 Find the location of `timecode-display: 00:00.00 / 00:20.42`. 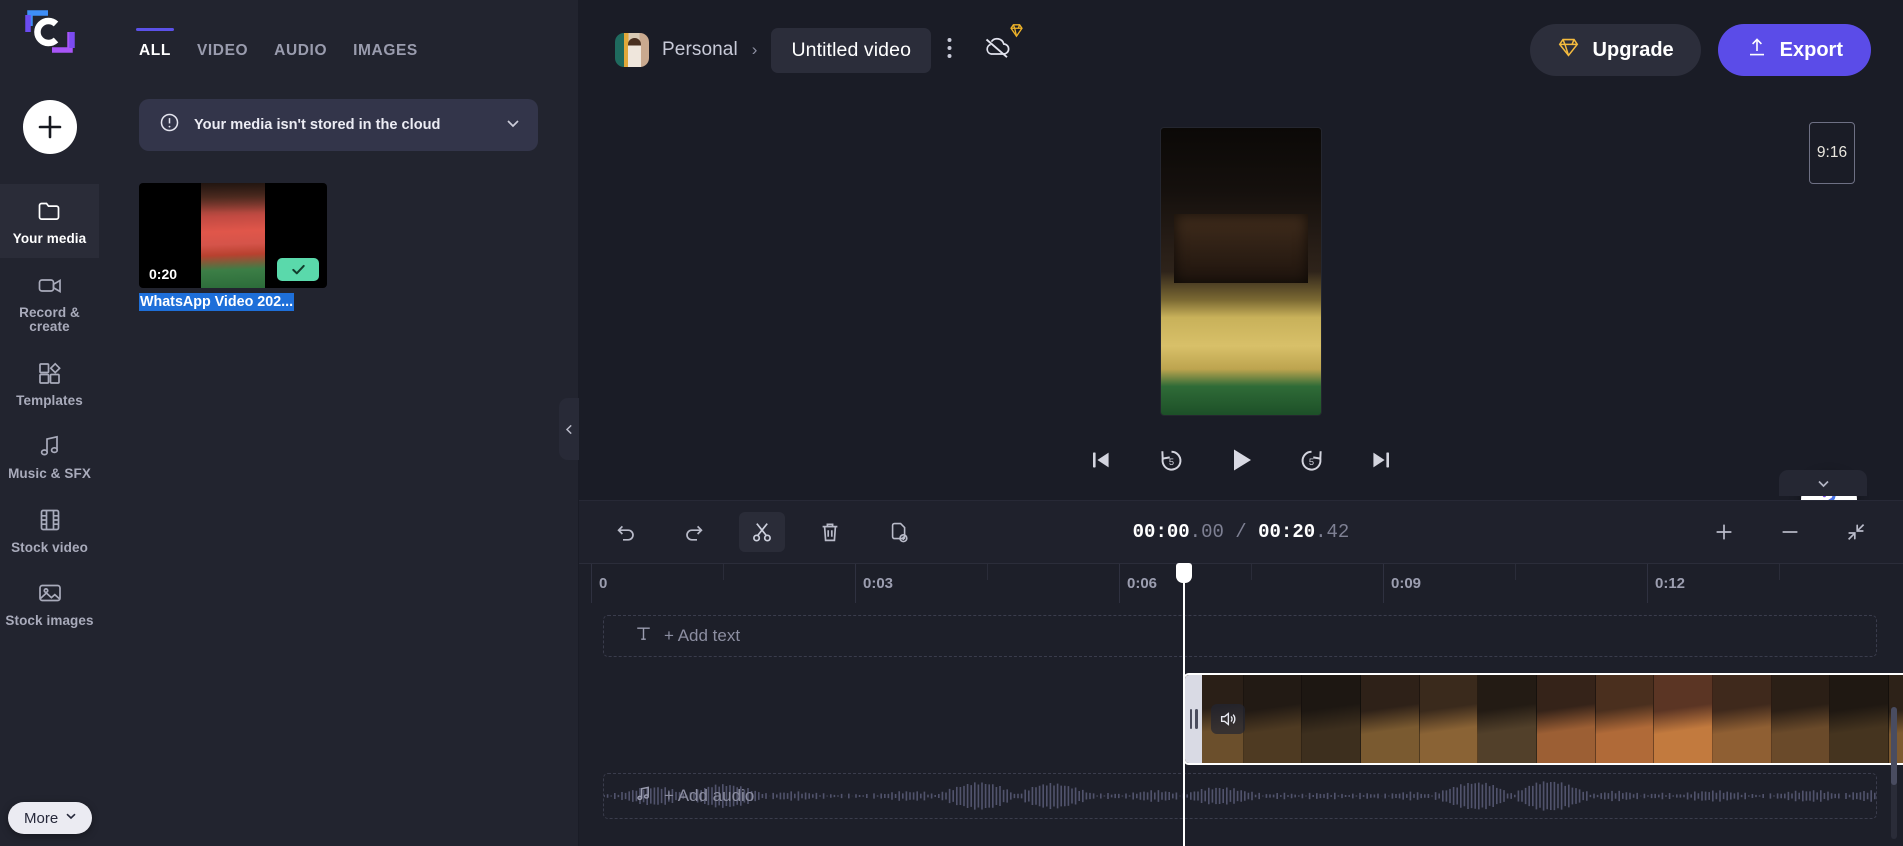

timecode-display: 00:00.00 / 00:20.42 is located at coordinates (1241, 532).